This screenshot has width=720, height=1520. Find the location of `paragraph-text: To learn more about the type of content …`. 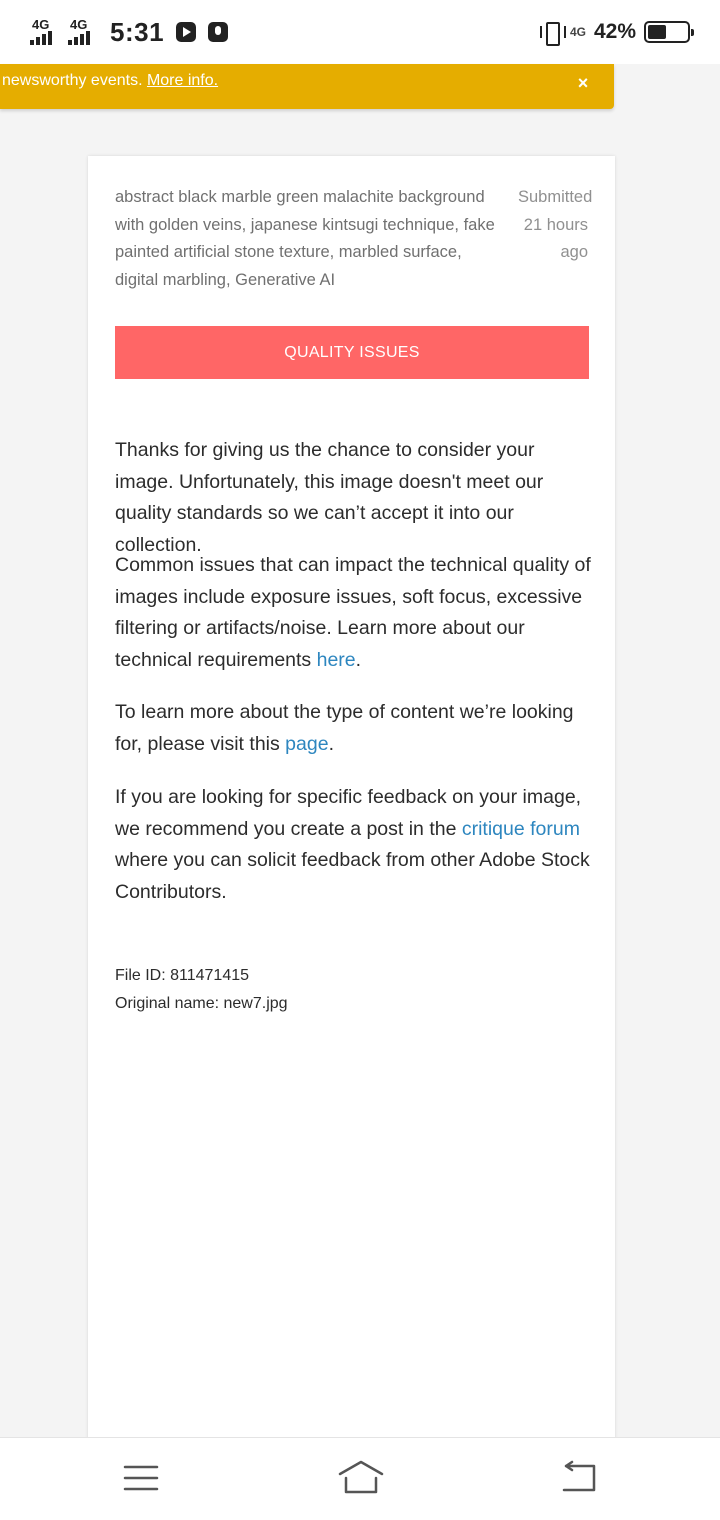

paragraph-text: To learn more about the type of content … is located at coordinates (344, 728).